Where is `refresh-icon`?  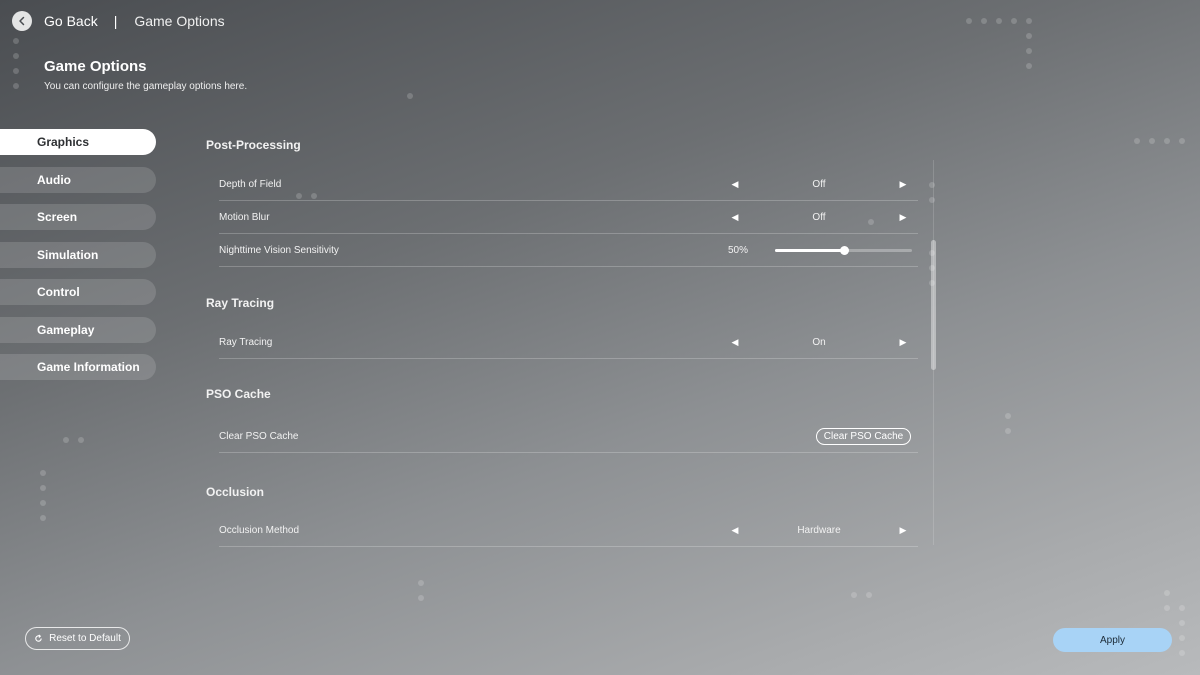
refresh-icon is located at coordinates (38, 638).